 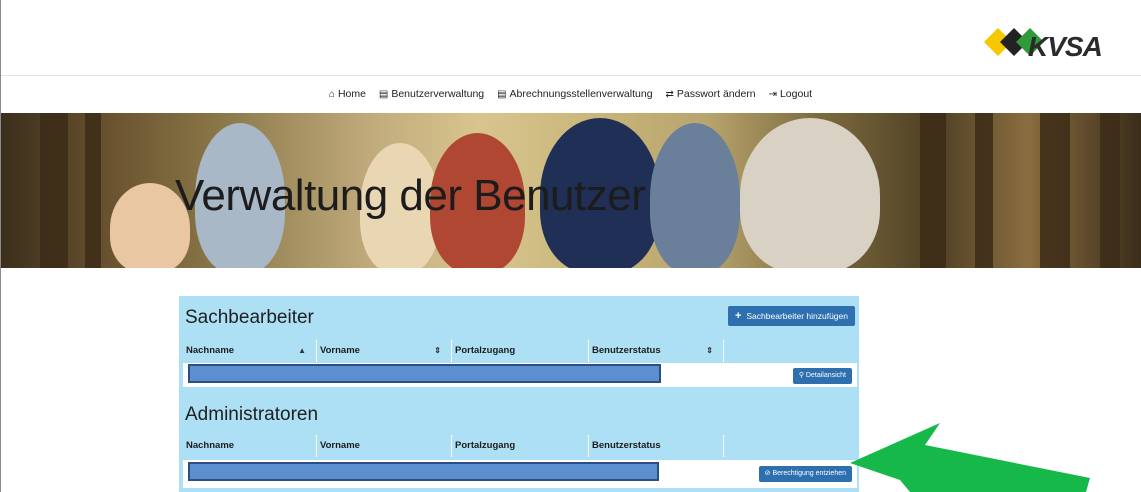 I want to click on section-title: Sachbearbeiter, so click(x=249, y=317).